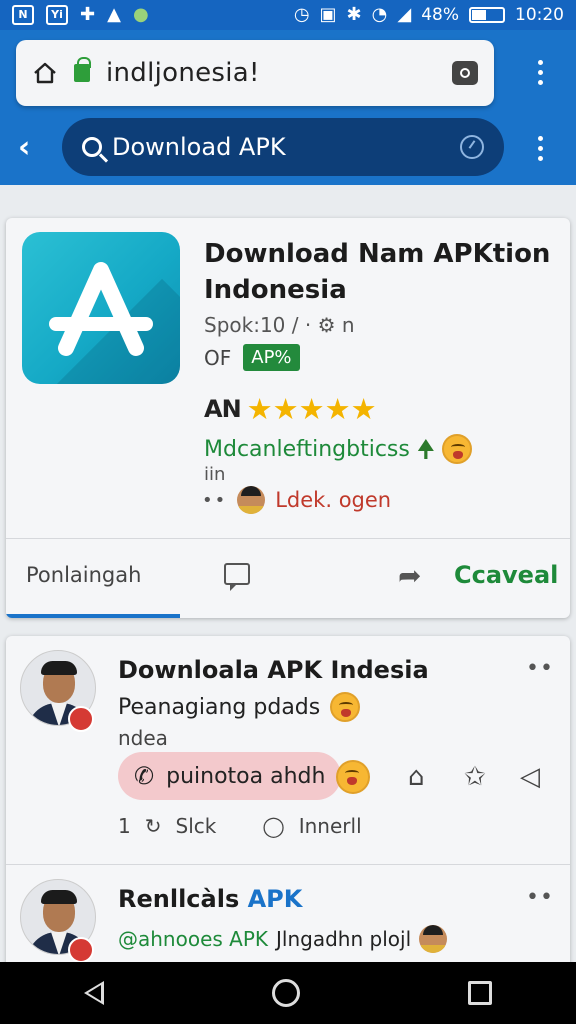 This screenshot has height=1024, width=576. I want to click on developer-dots: ••, so click(215, 500).